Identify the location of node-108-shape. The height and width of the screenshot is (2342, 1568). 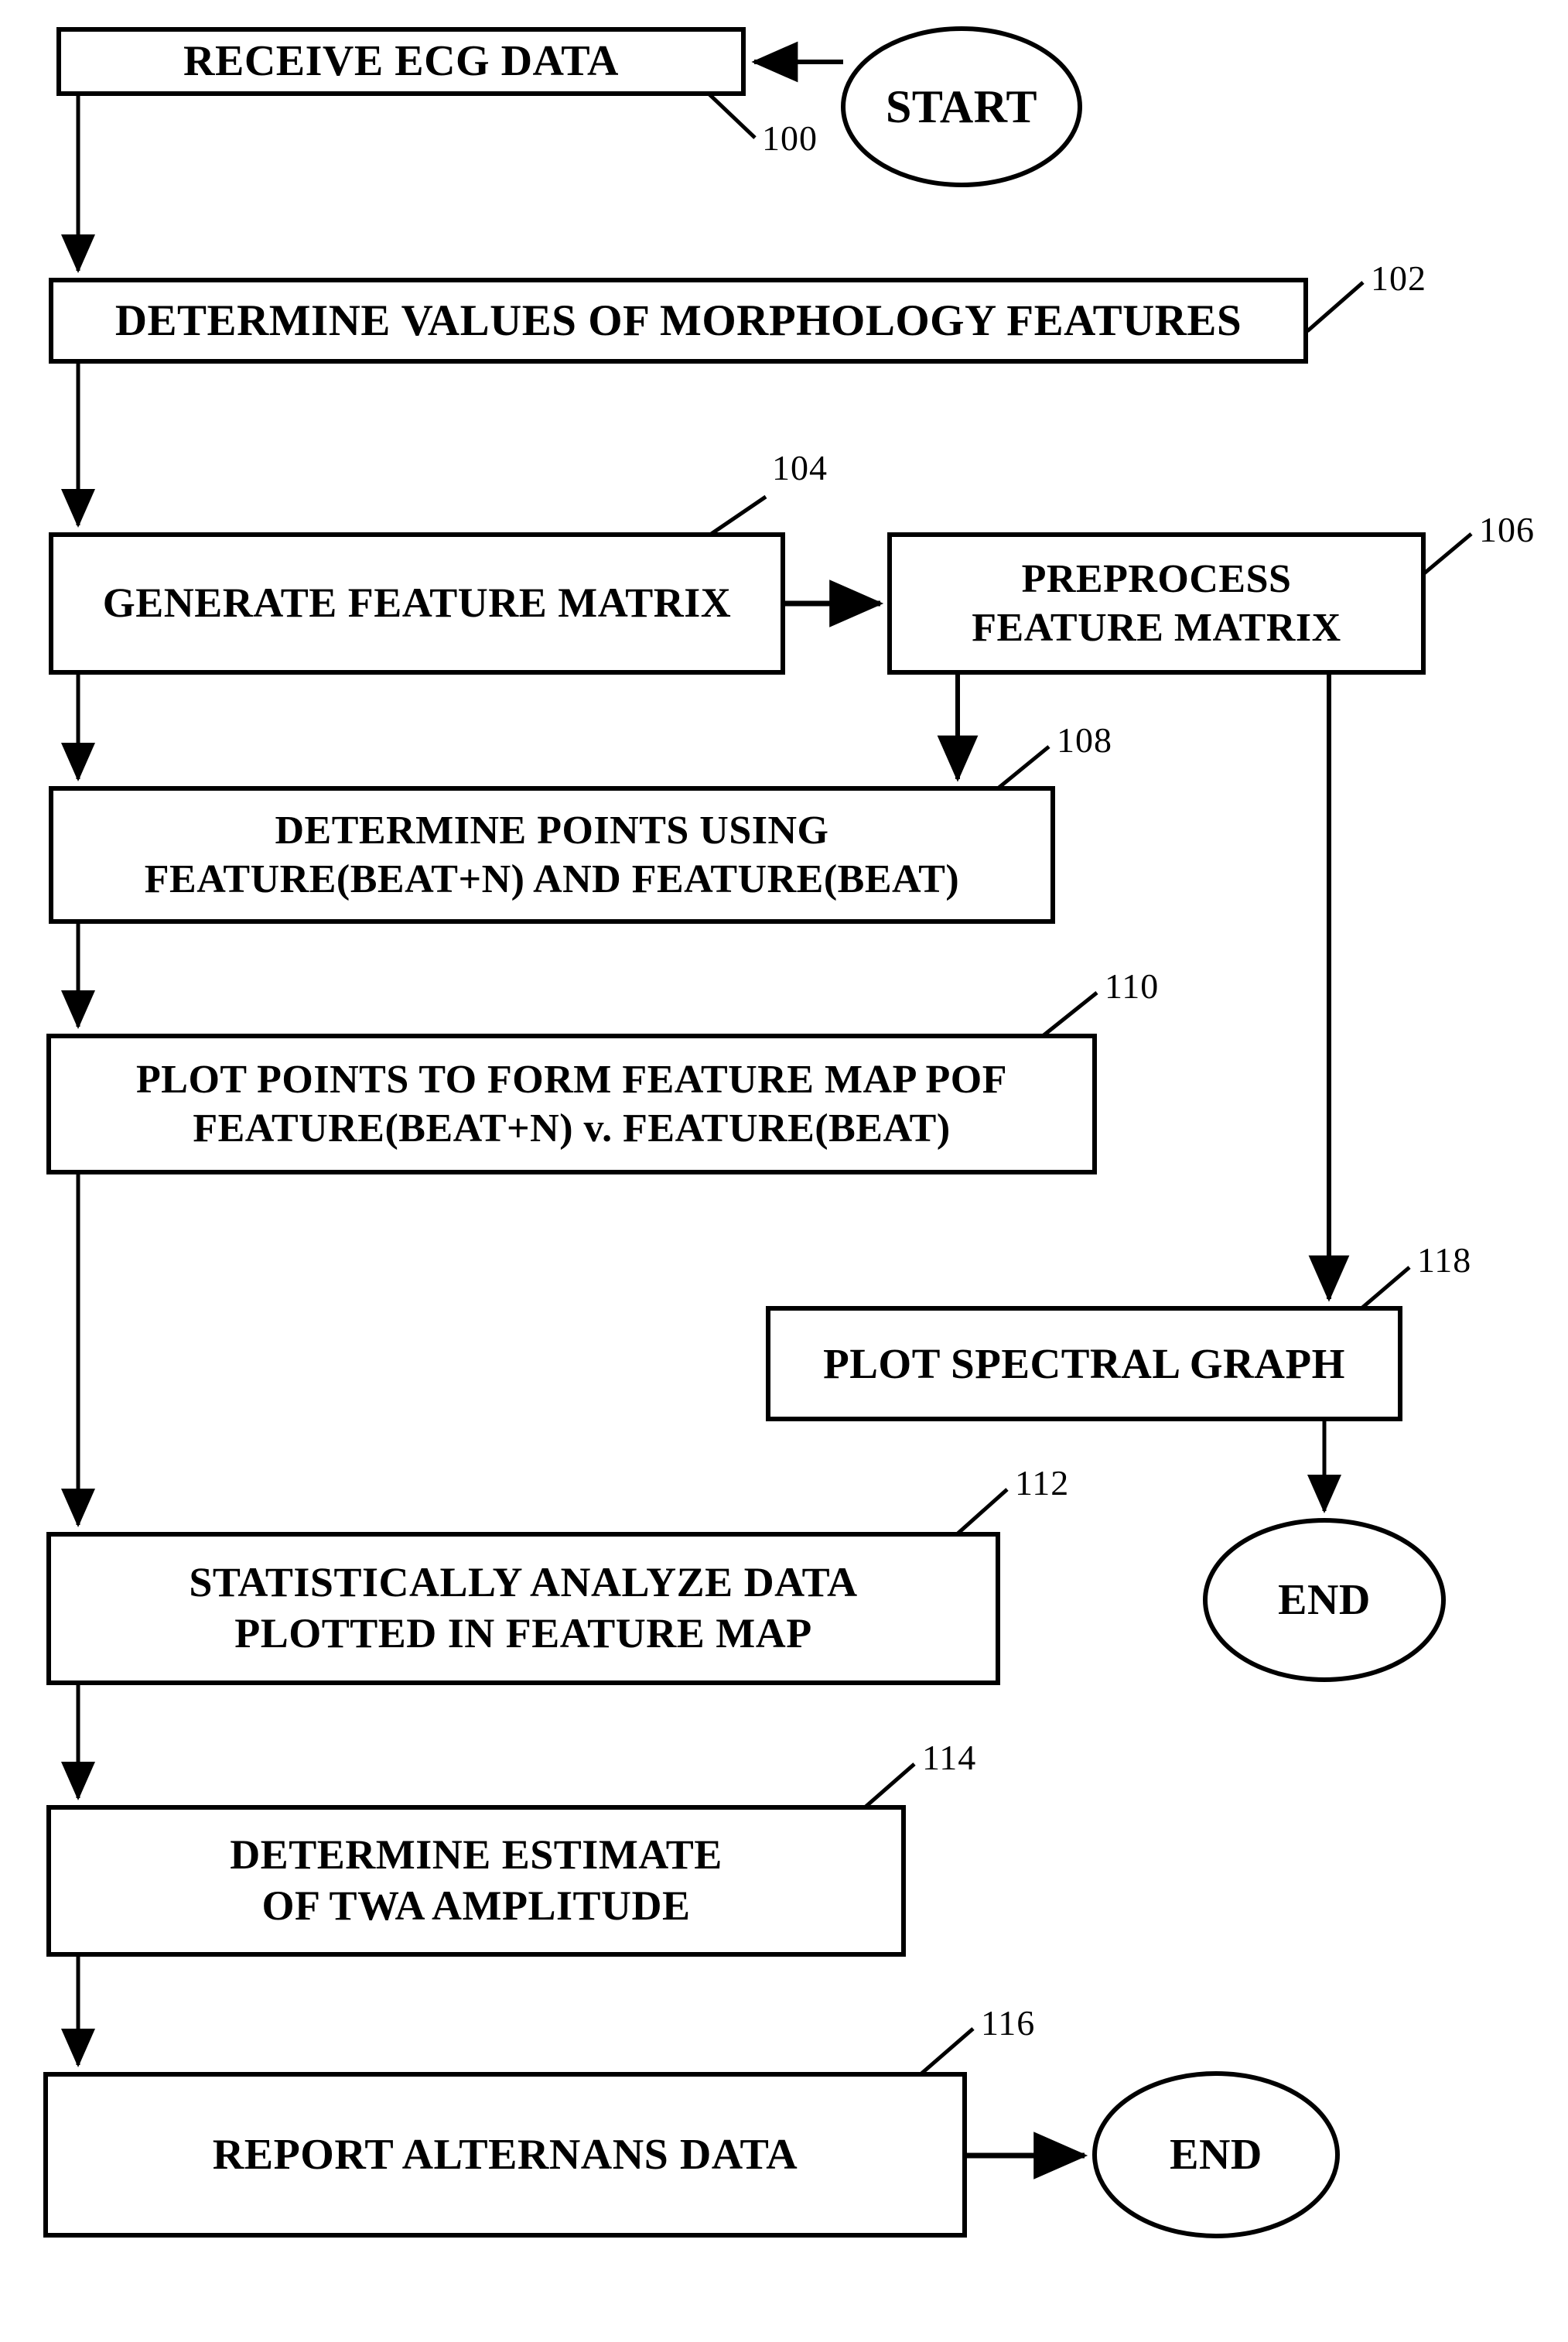
(552, 855).